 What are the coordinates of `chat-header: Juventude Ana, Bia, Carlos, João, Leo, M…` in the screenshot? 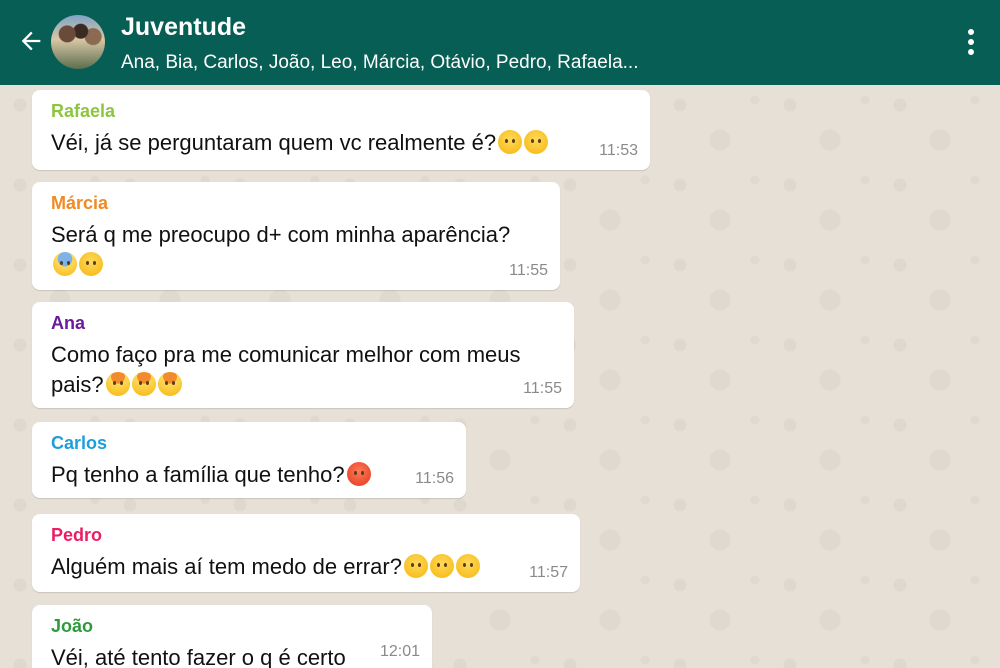 It's located at (500, 42).